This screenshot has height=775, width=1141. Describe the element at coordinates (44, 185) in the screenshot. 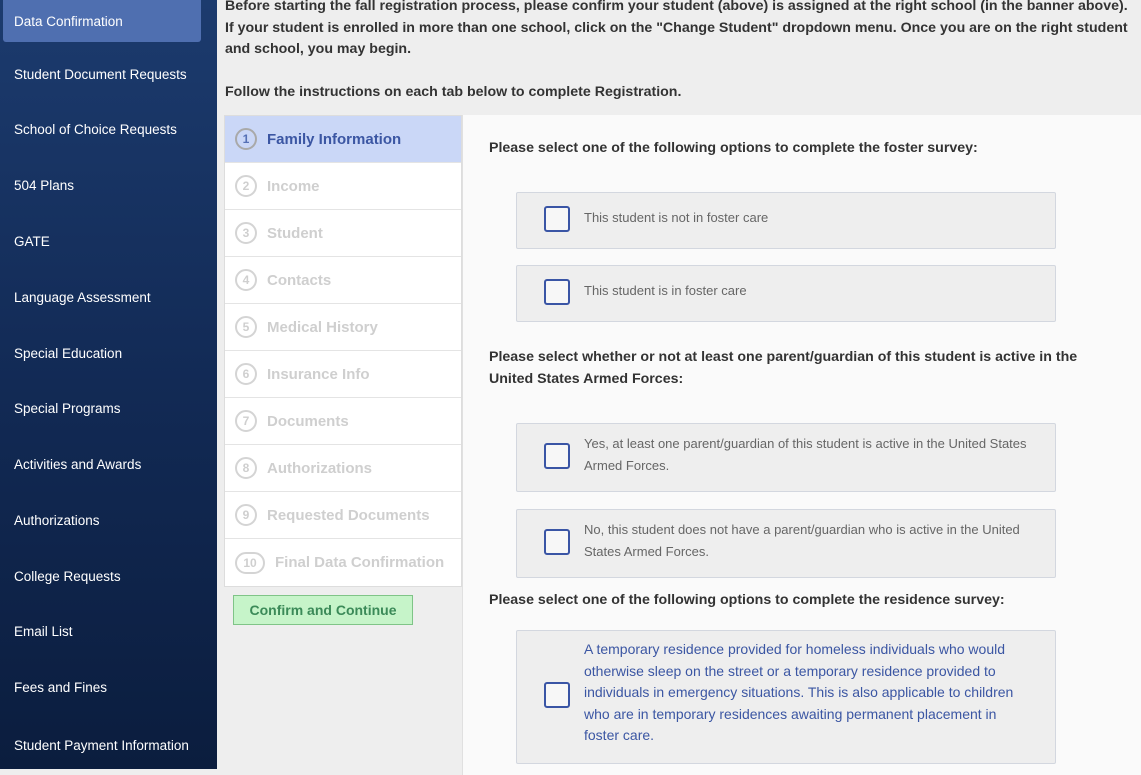

I see `sidebar-item-label: 504 Plans` at that location.